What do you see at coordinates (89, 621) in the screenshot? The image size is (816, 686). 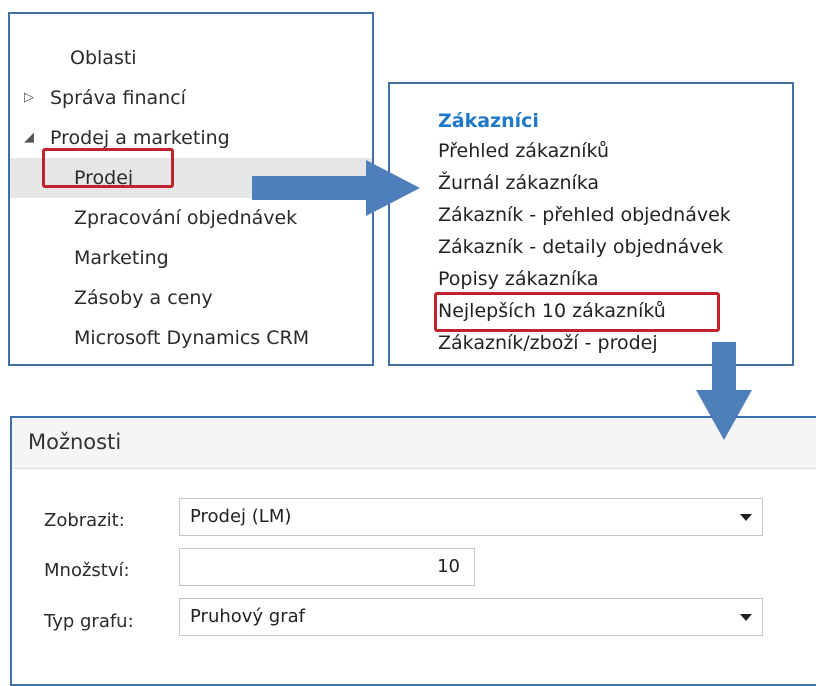 I see `chart-type-label: Typ grafu:` at bounding box center [89, 621].